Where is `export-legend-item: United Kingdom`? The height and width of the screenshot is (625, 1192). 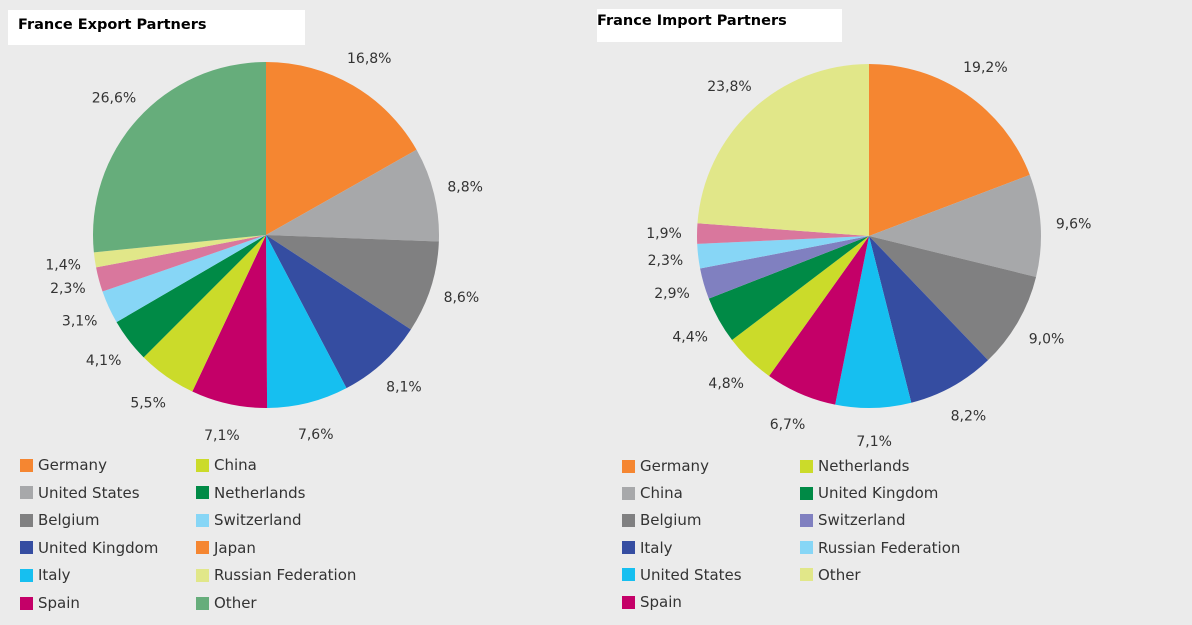 export-legend-item: United Kingdom is located at coordinates (89, 548).